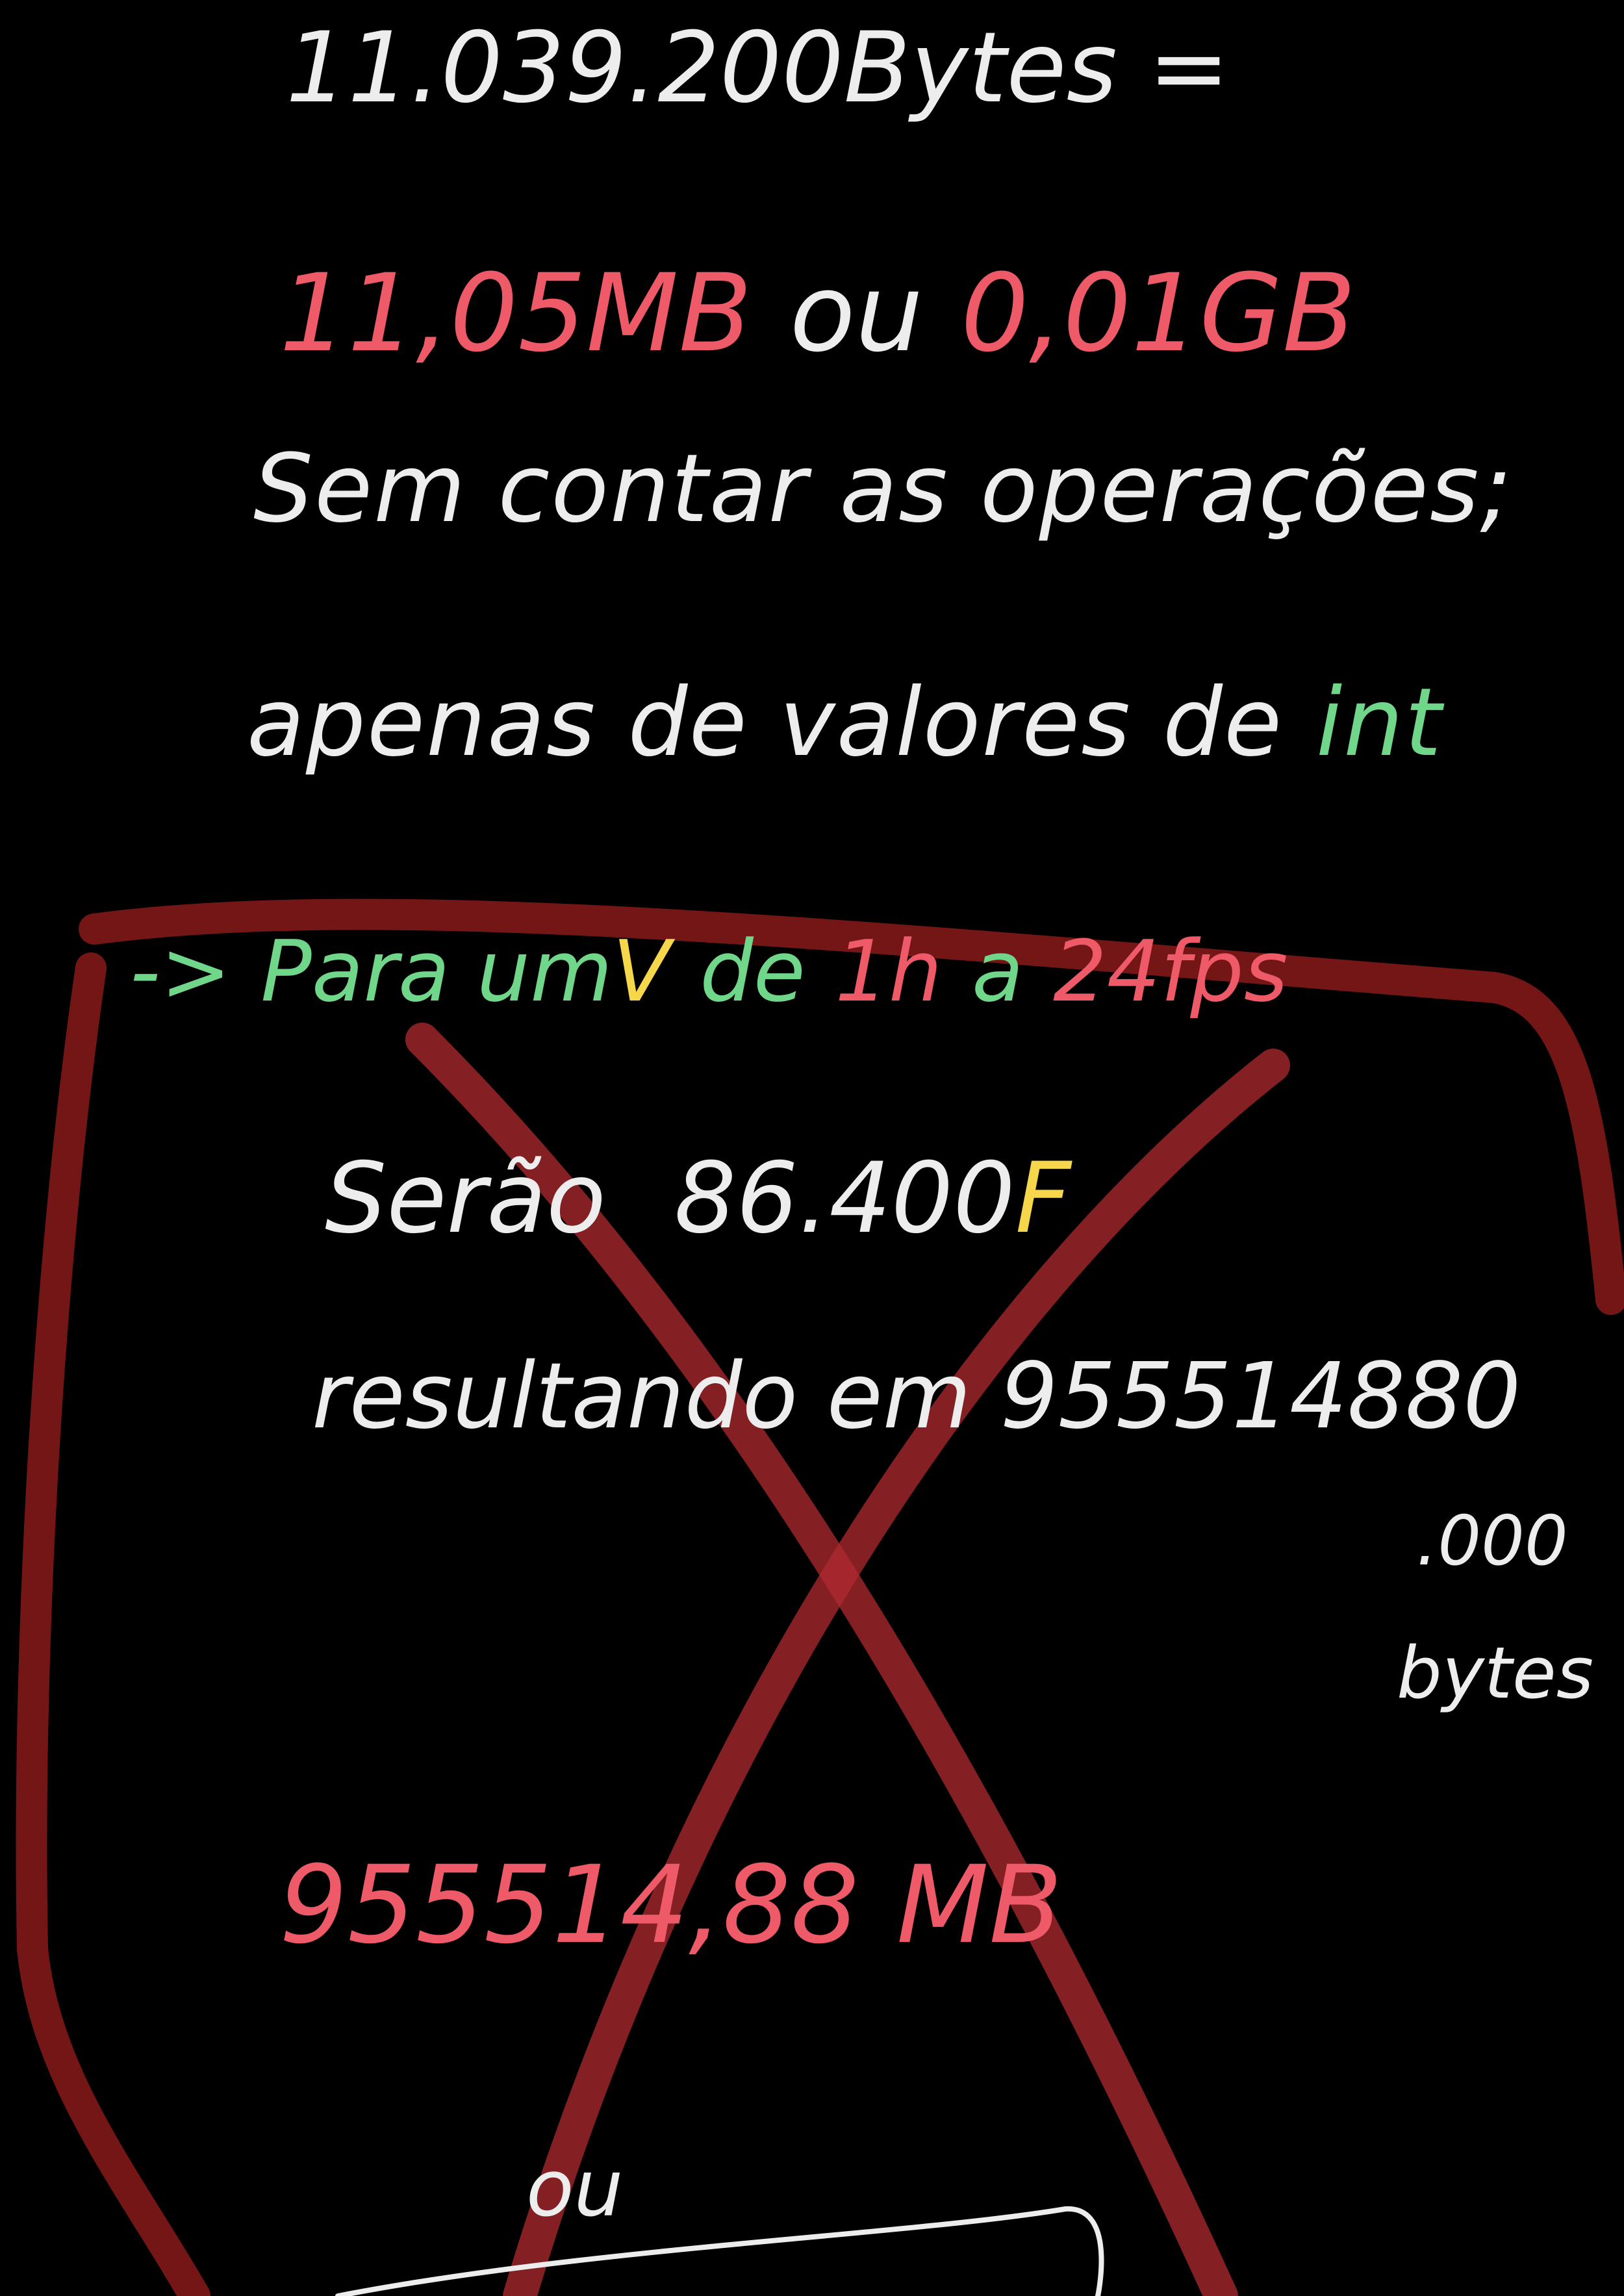 The image size is (1624, 2296). What do you see at coordinates (883, 489) in the screenshot?
I see `without-operations-line: Sem contar as operações;` at bounding box center [883, 489].